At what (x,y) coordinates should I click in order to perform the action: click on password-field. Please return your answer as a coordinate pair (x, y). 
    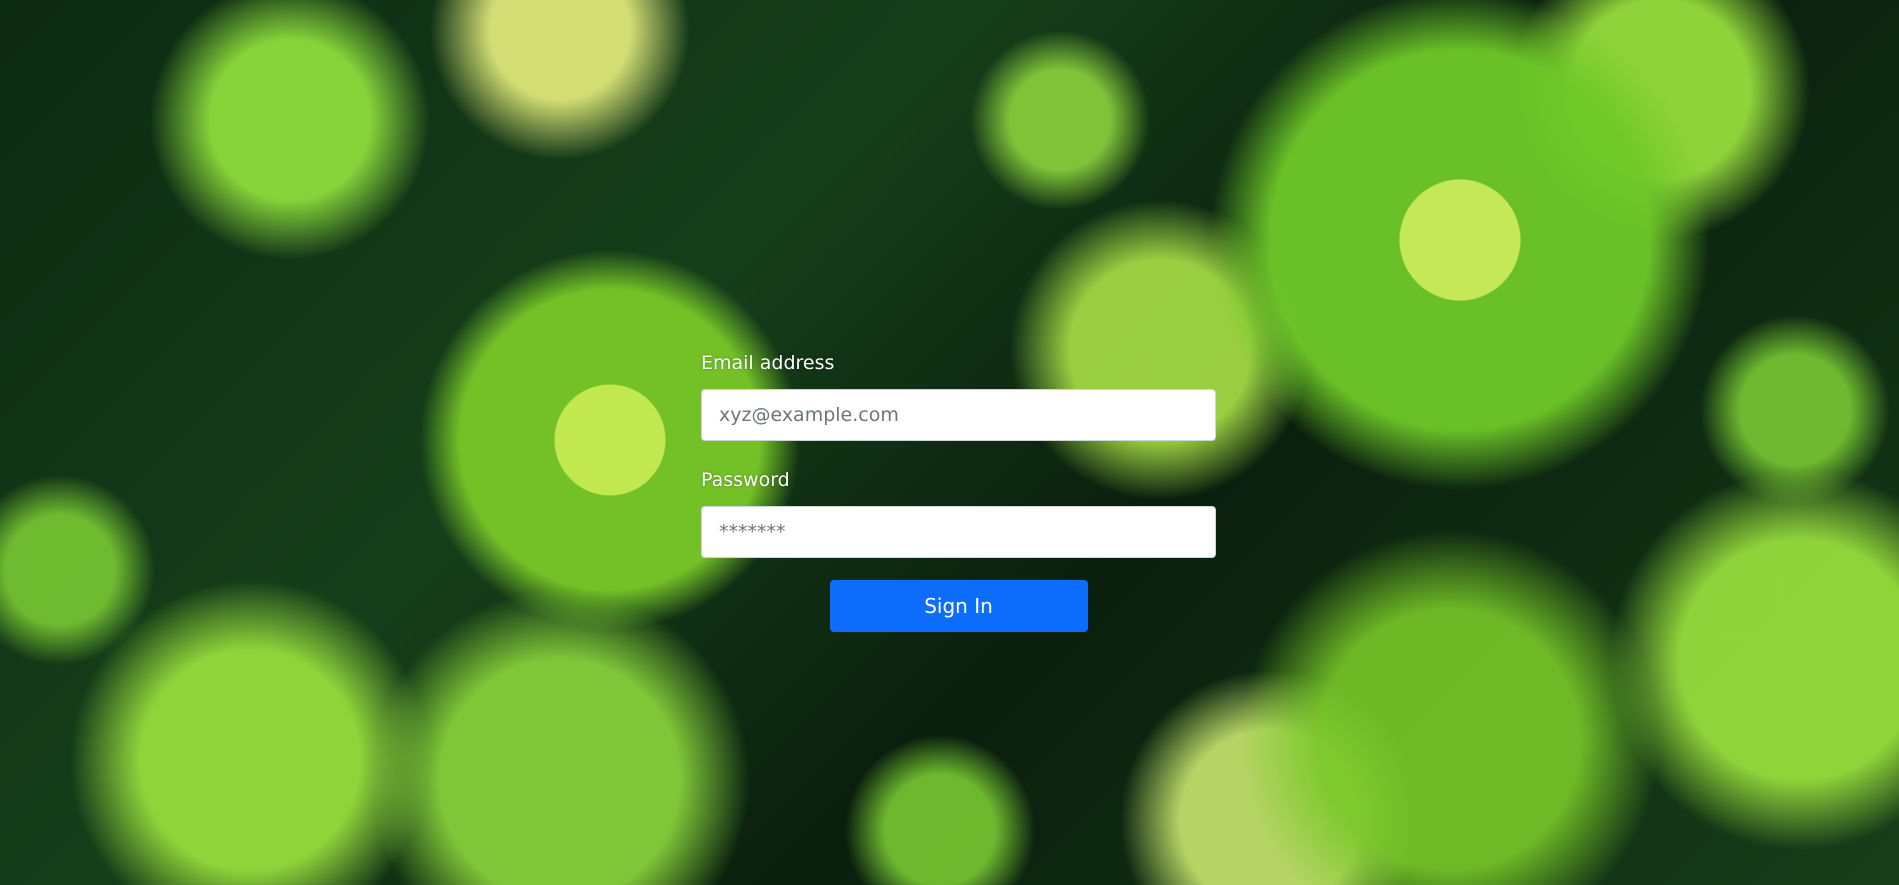
    Looking at the image, I should click on (958, 532).